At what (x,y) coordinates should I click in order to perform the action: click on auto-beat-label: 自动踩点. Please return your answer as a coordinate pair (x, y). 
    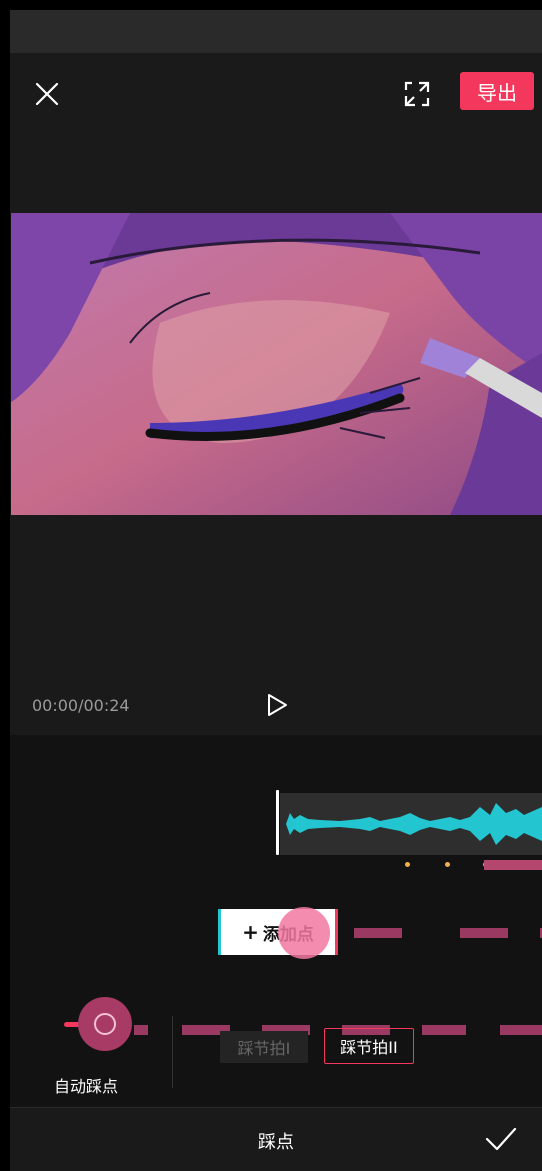
    Looking at the image, I should click on (86, 1086).